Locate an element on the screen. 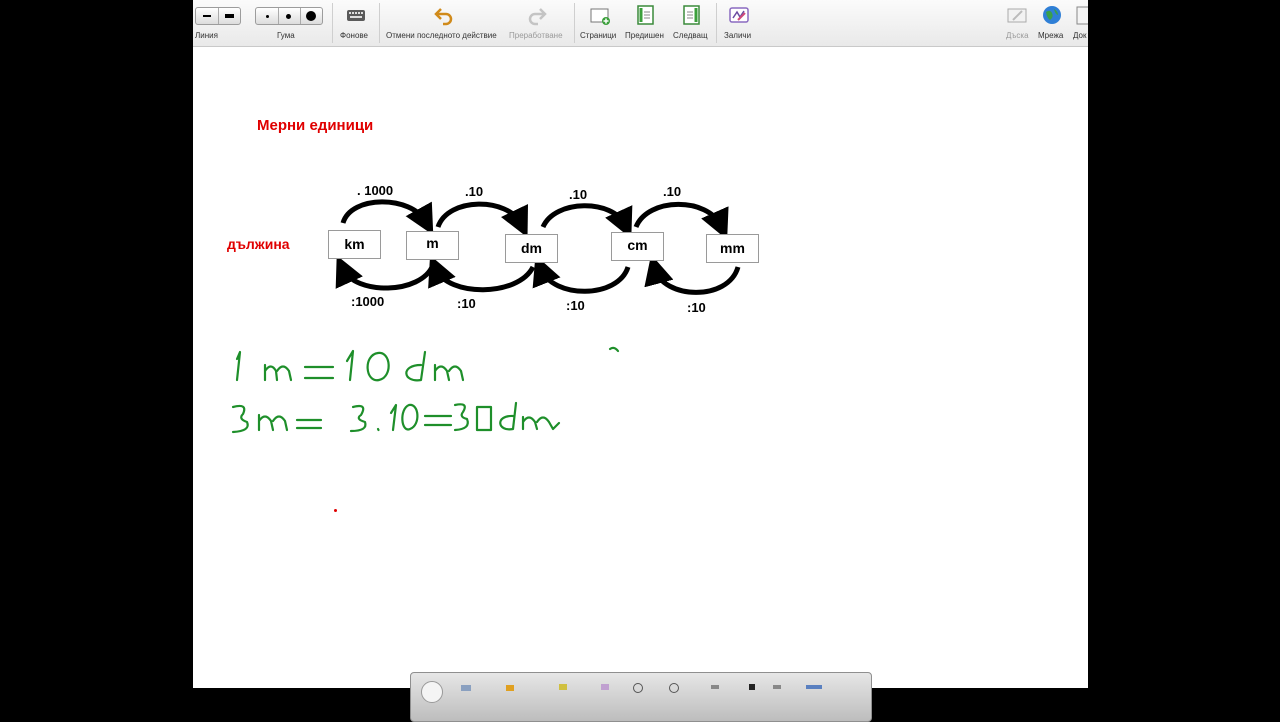 This screenshot has height=722, width=1280. undo-label: Отмени последното действие is located at coordinates (441, 35).